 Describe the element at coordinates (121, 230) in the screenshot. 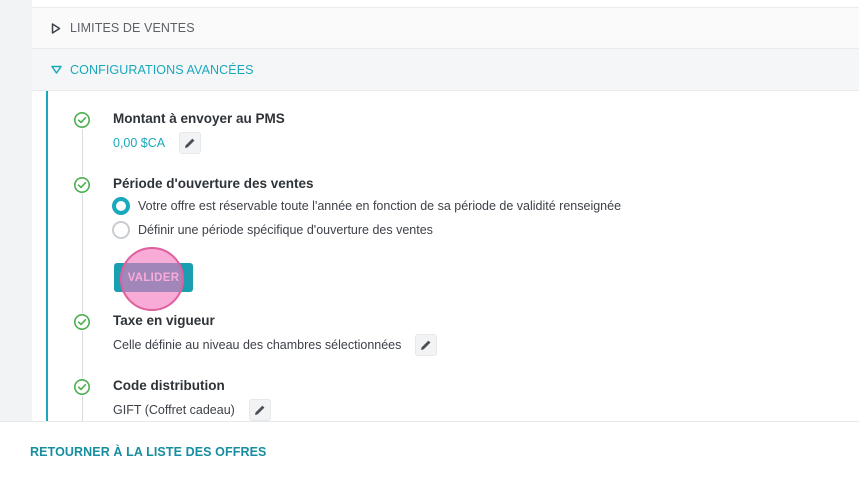

I see `radio-button-unselected` at that location.